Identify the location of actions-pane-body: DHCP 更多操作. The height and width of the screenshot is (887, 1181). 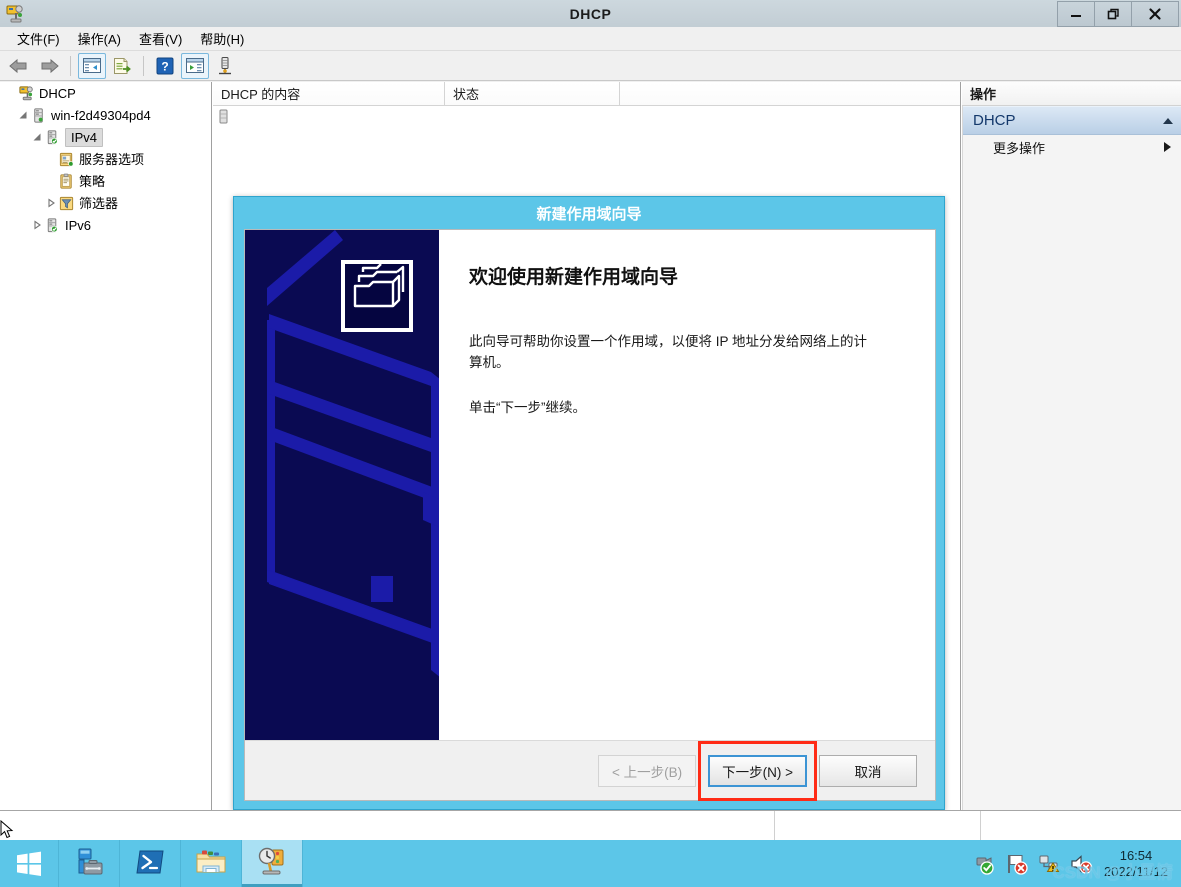
(1071, 458).